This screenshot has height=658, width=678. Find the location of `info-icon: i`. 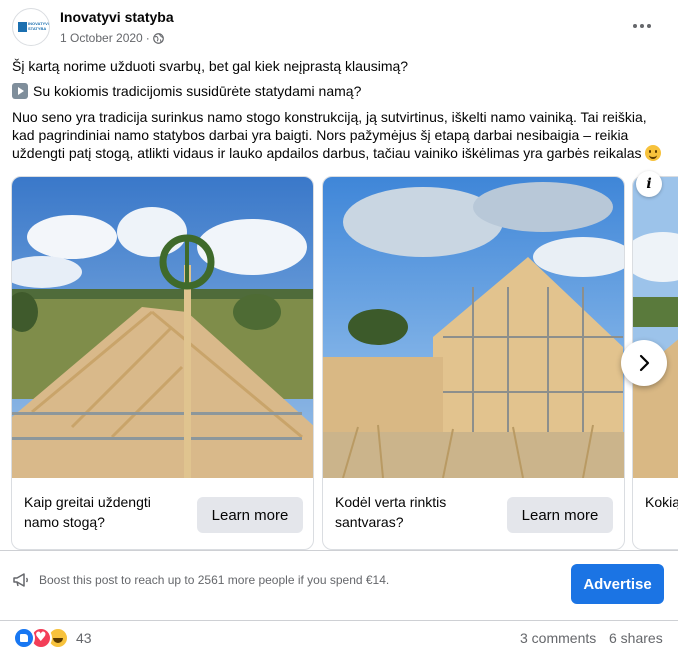

info-icon: i is located at coordinates (649, 184).